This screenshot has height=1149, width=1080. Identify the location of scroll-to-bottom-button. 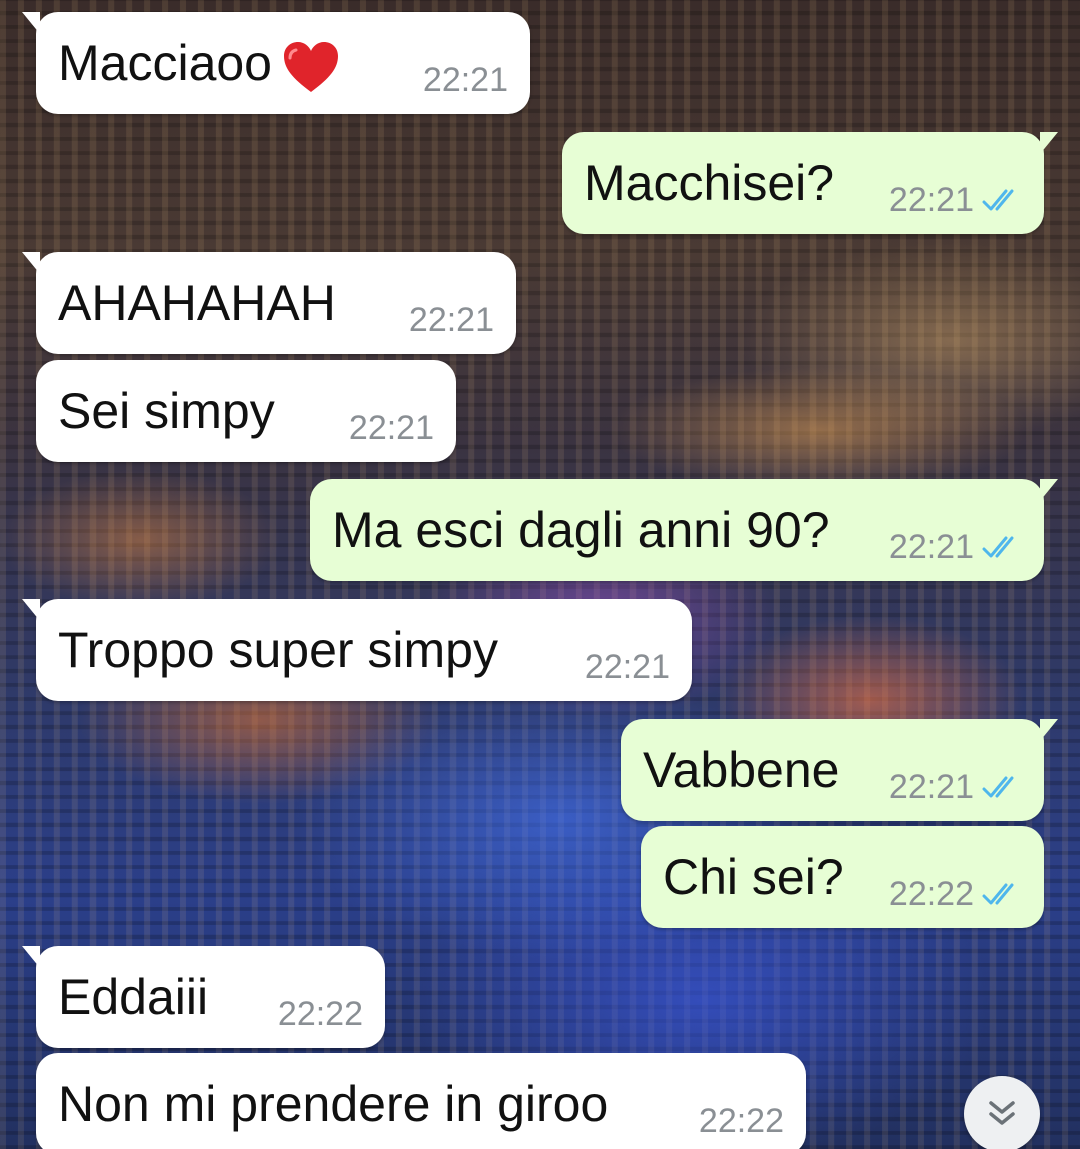
(1002, 1112).